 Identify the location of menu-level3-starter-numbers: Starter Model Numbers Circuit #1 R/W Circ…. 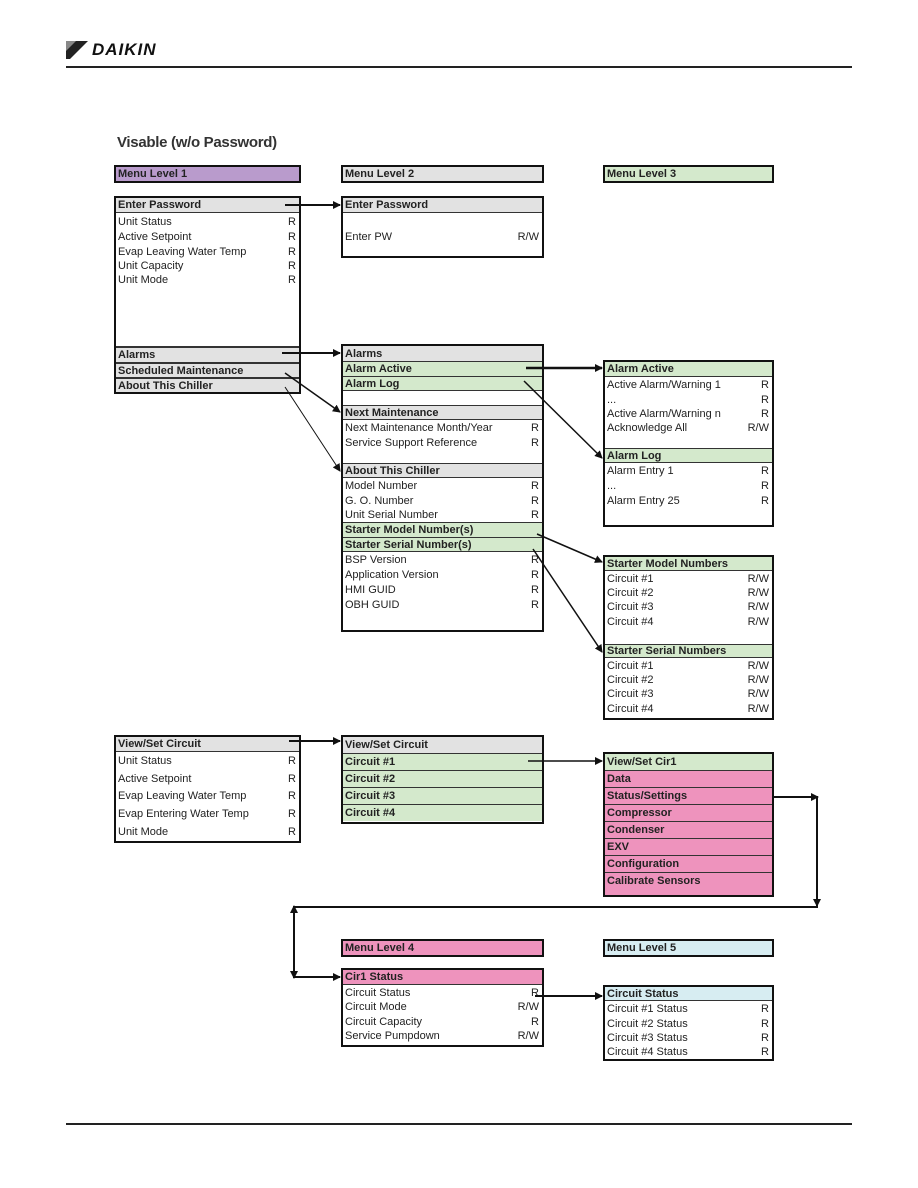
(688, 637).